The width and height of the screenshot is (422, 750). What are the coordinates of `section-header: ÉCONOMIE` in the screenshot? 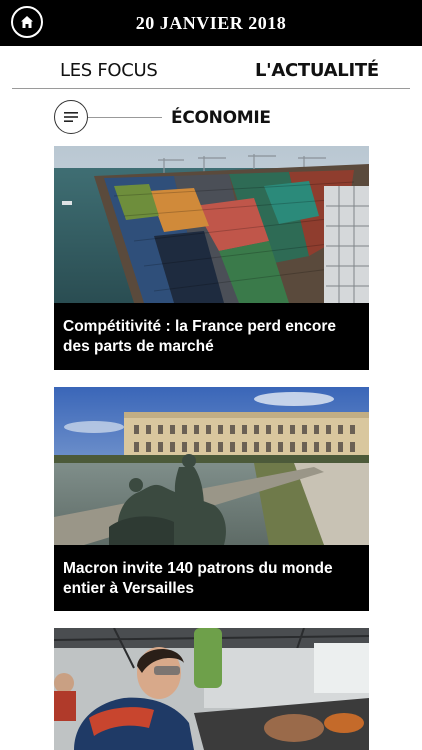 It's located at (211, 118).